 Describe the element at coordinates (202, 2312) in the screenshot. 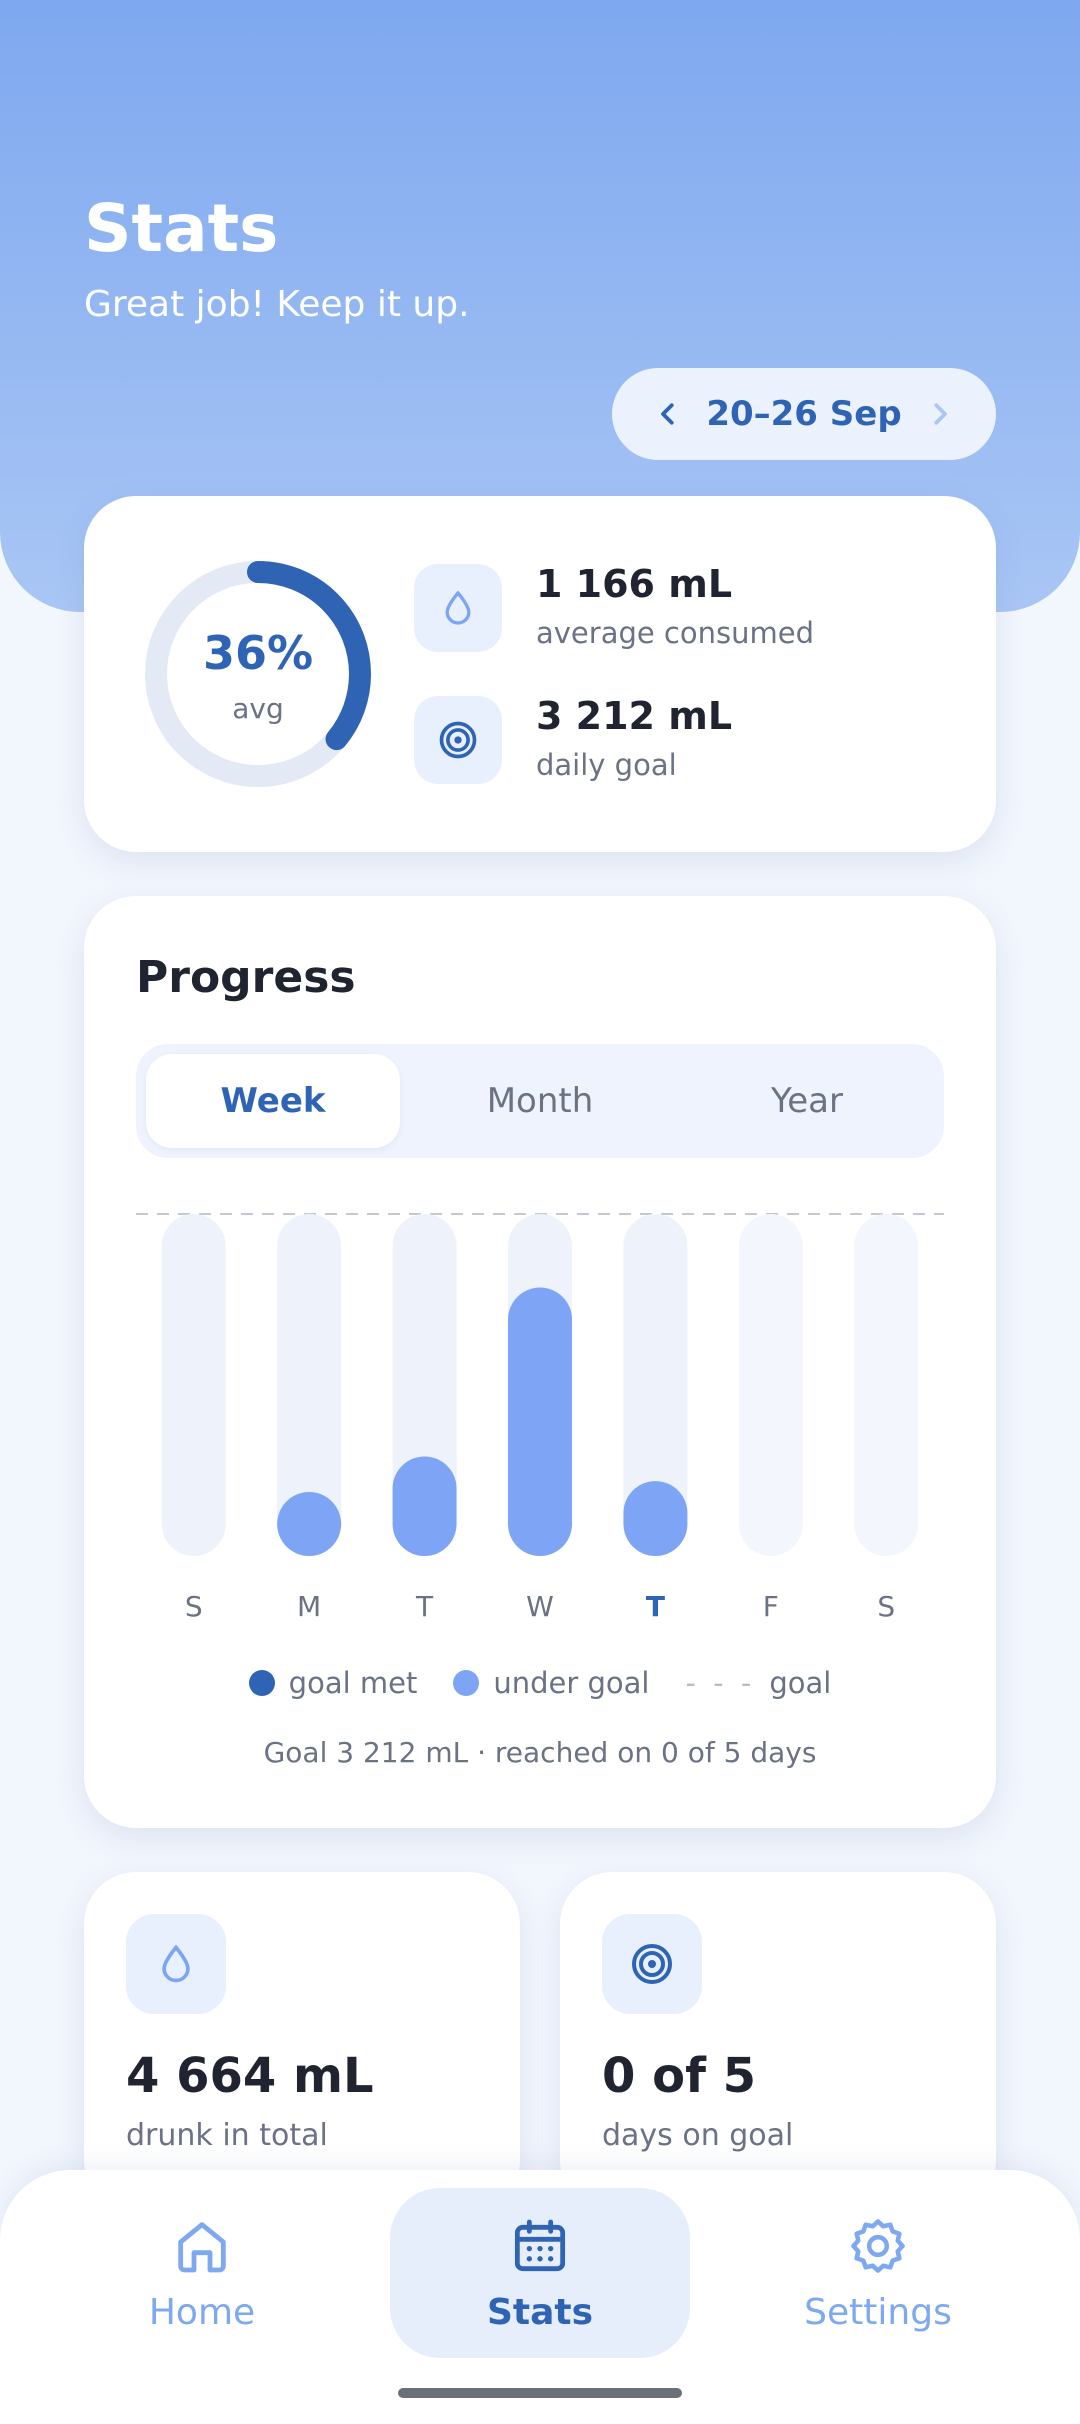

I see `nav-home-label: Home` at that location.